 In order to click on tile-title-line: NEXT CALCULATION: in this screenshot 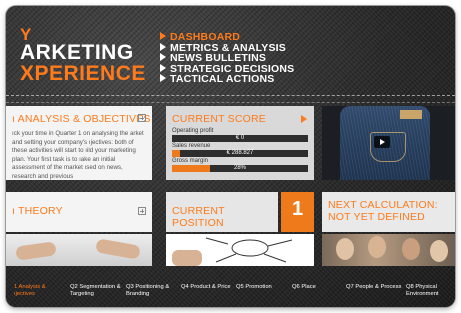, I will do `click(383, 205)`.